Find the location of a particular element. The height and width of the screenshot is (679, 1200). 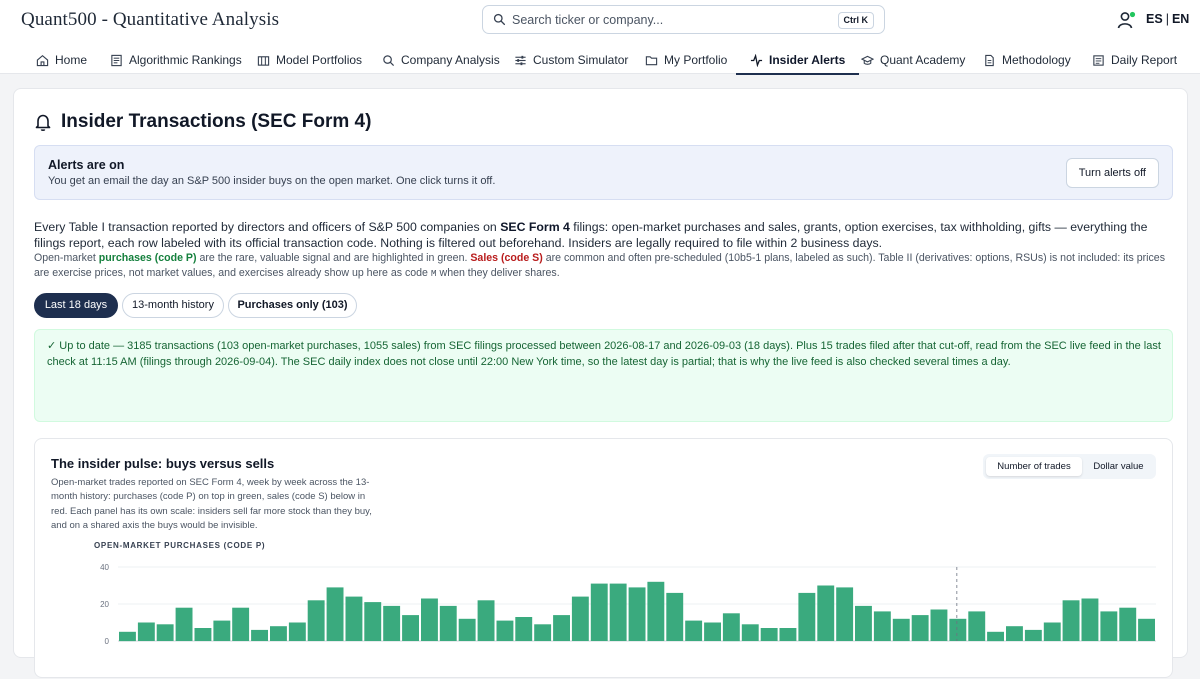

metric-toggle: Number of trades Dollar value is located at coordinates (1069, 466).